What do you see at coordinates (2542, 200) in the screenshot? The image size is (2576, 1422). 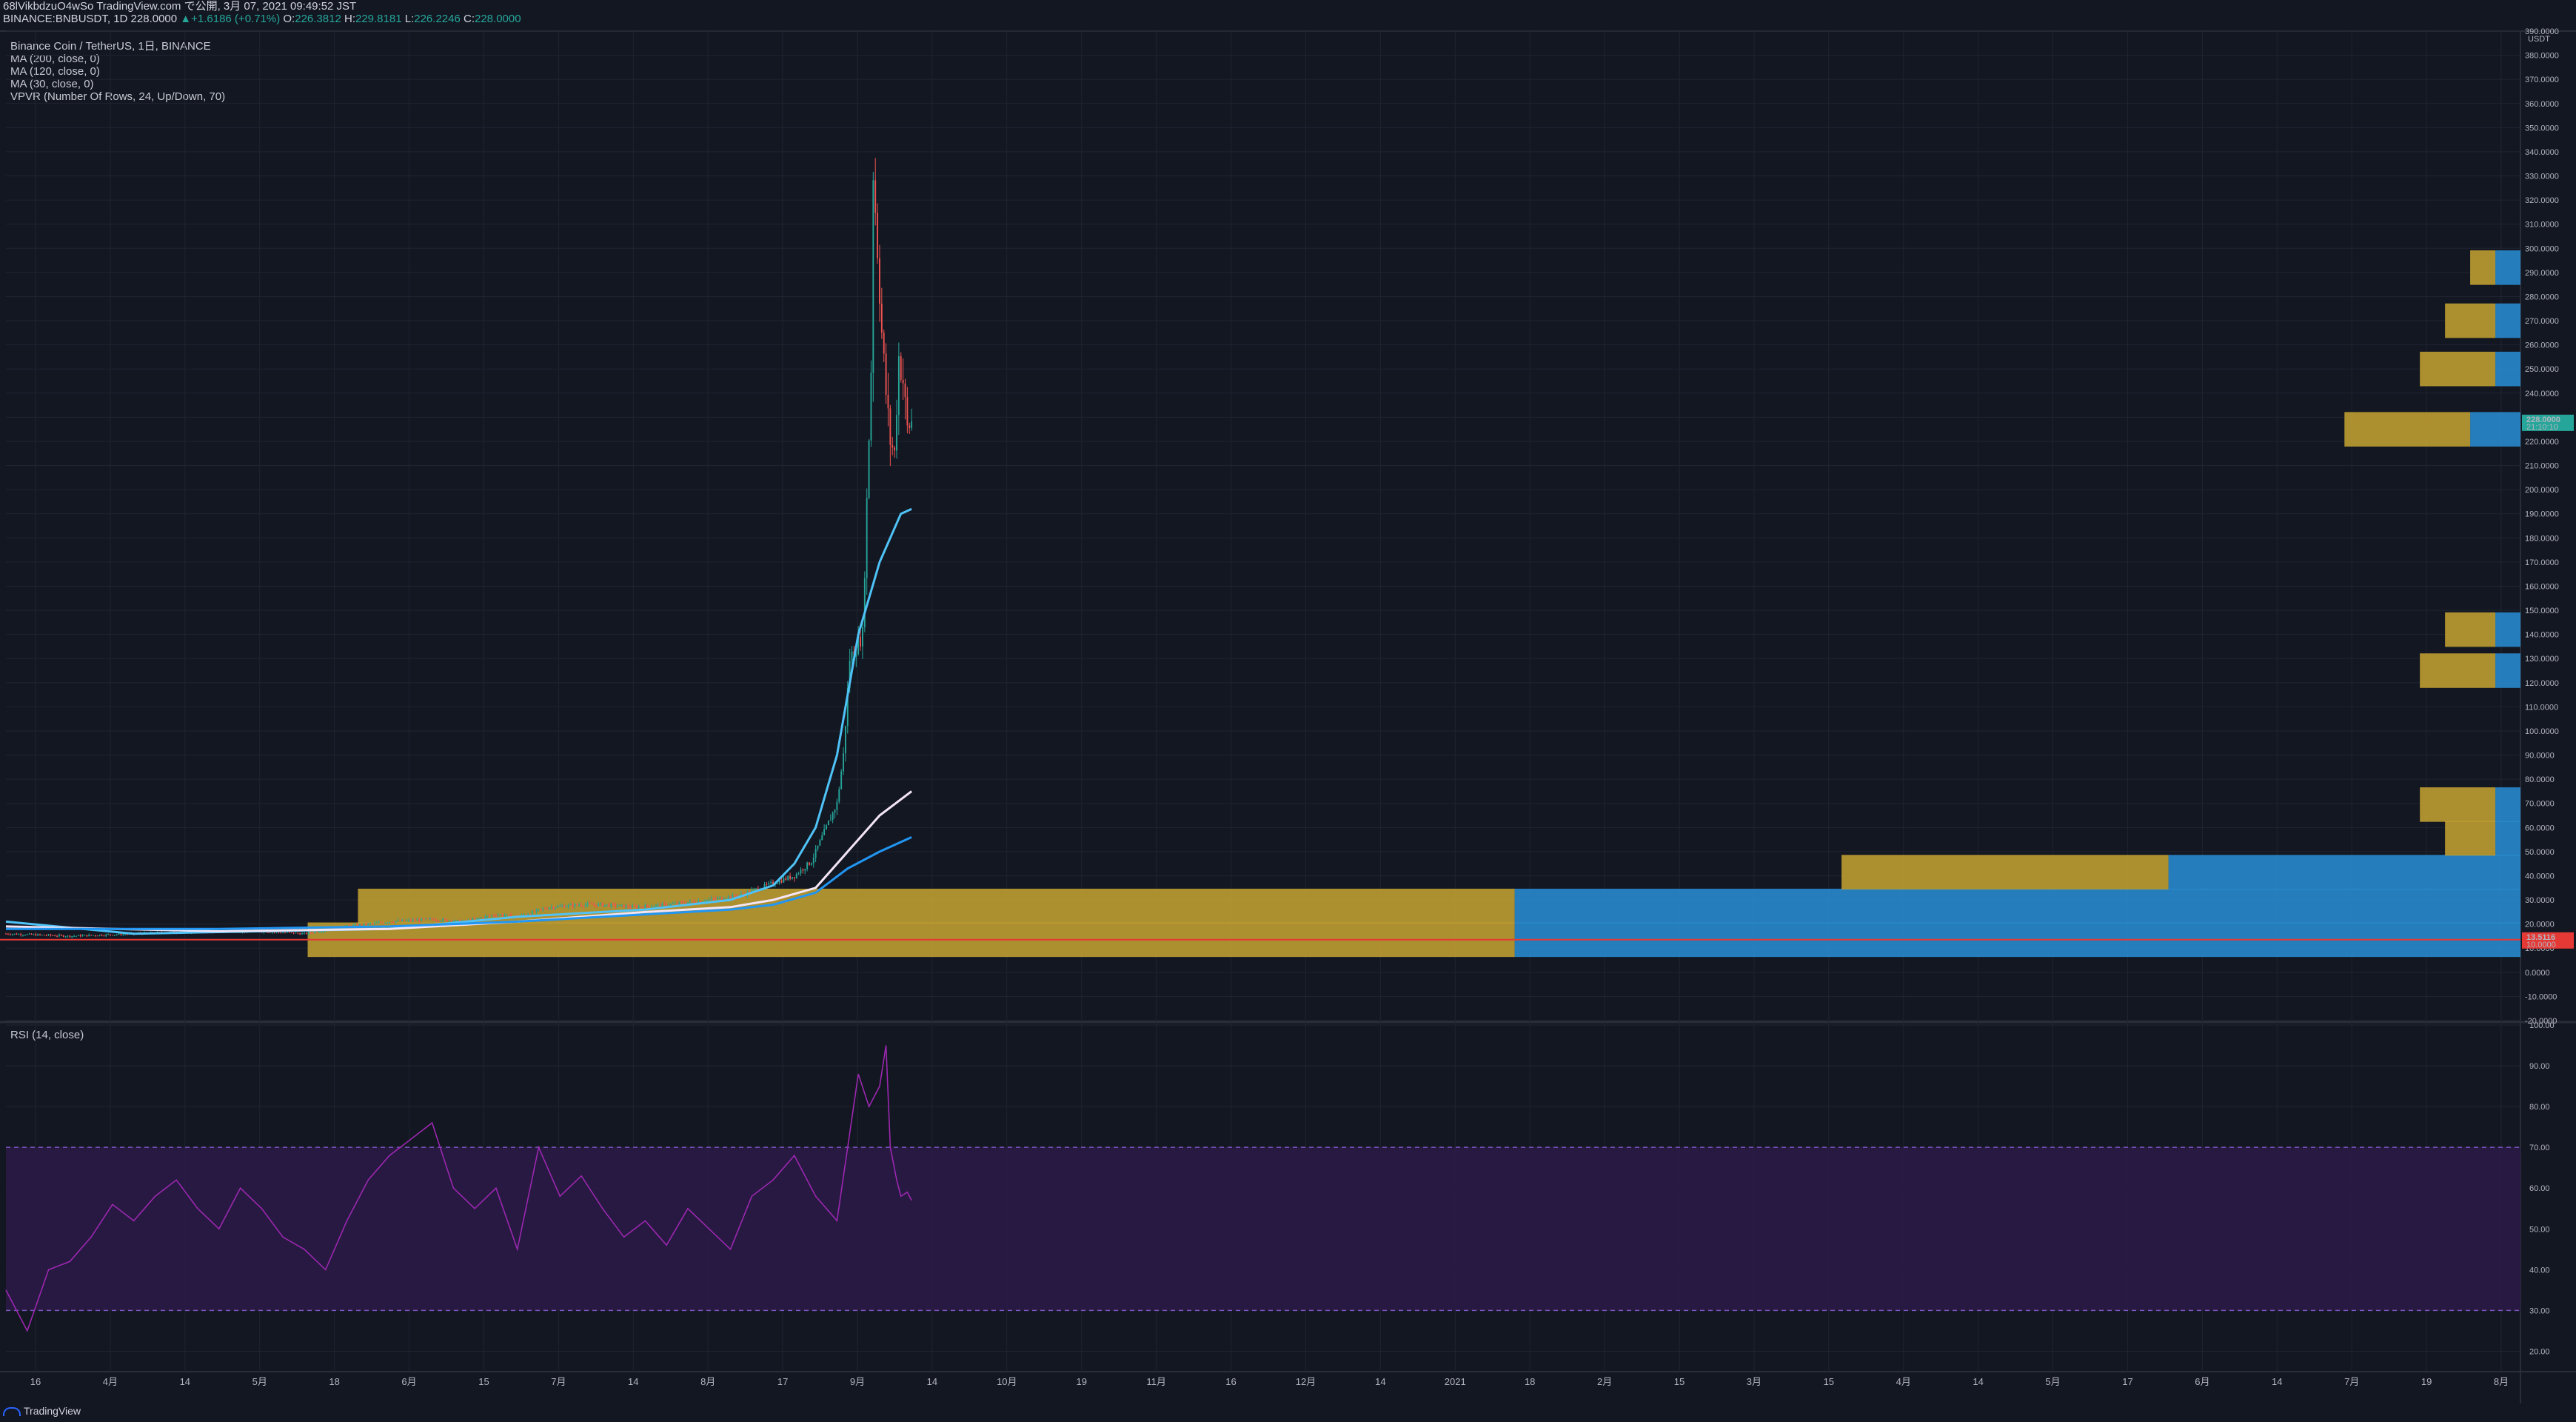 I see `price-tick-label: 320.0000` at bounding box center [2542, 200].